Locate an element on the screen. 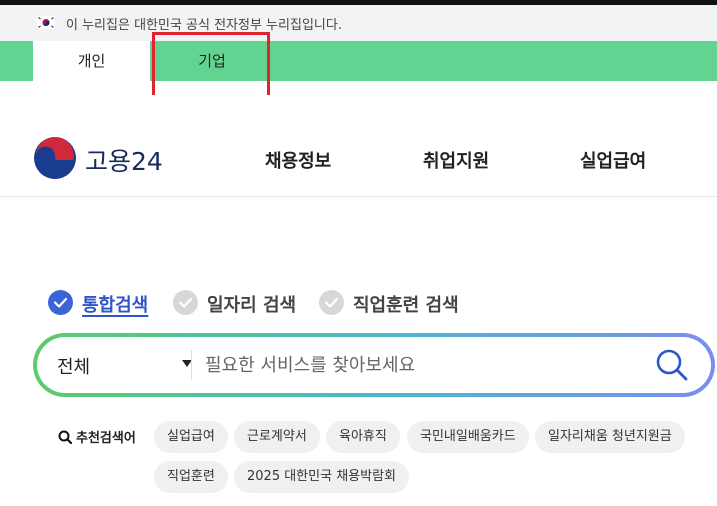 The width and height of the screenshot is (717, 506). nav-item-job-info: 채용정보 is located at coordinates (298, 160).